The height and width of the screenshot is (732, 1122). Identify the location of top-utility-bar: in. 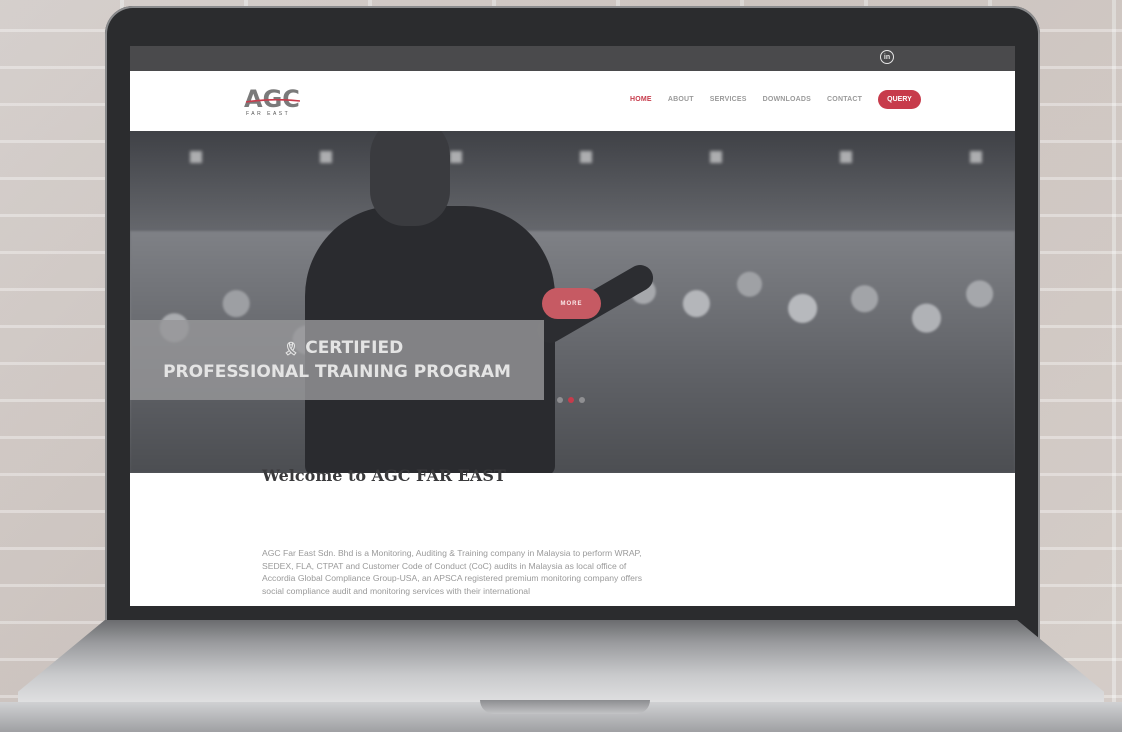
(572, 58).